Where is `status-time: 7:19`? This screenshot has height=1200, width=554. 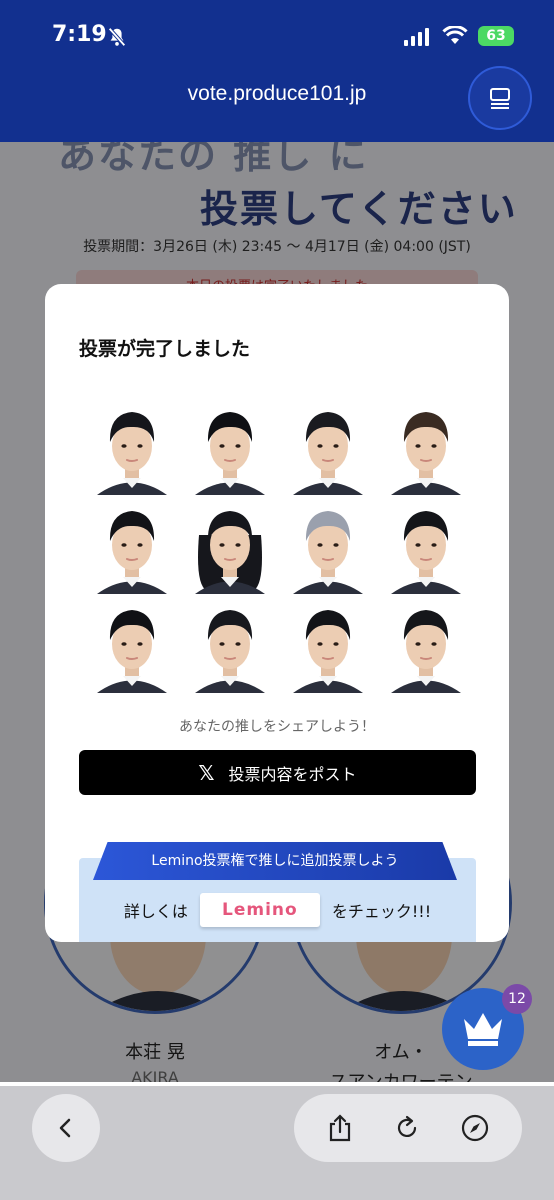 status-time: 7:19 is located at coordinates (79, 34).